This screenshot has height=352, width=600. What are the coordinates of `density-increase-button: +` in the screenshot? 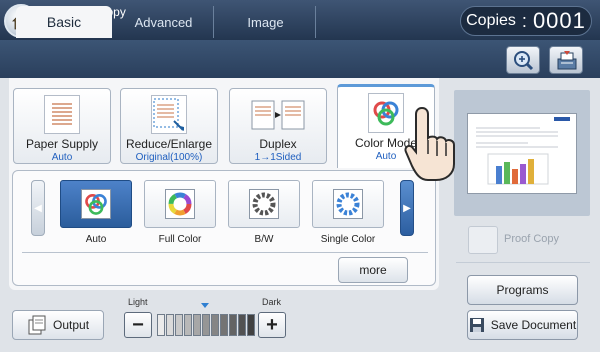 It's located at (272, 325).